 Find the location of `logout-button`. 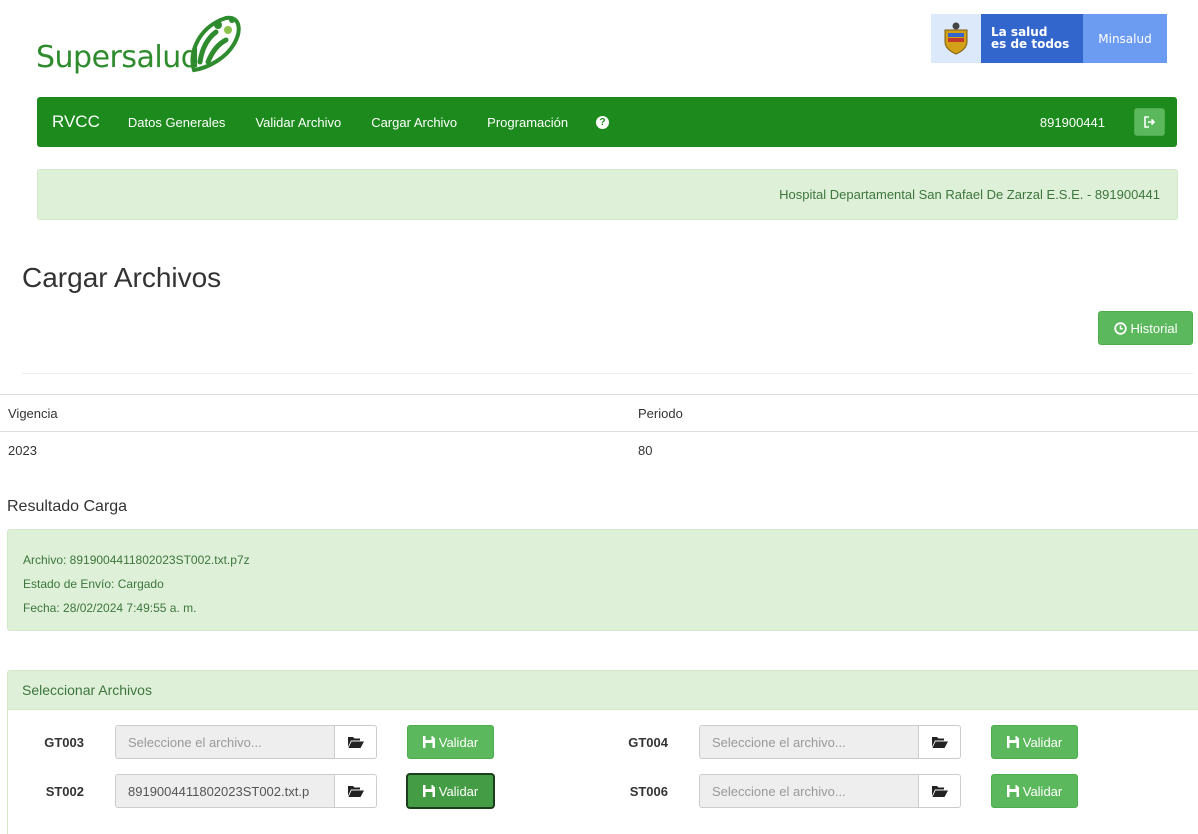

logout-button is located at coordinates (1149, 122).